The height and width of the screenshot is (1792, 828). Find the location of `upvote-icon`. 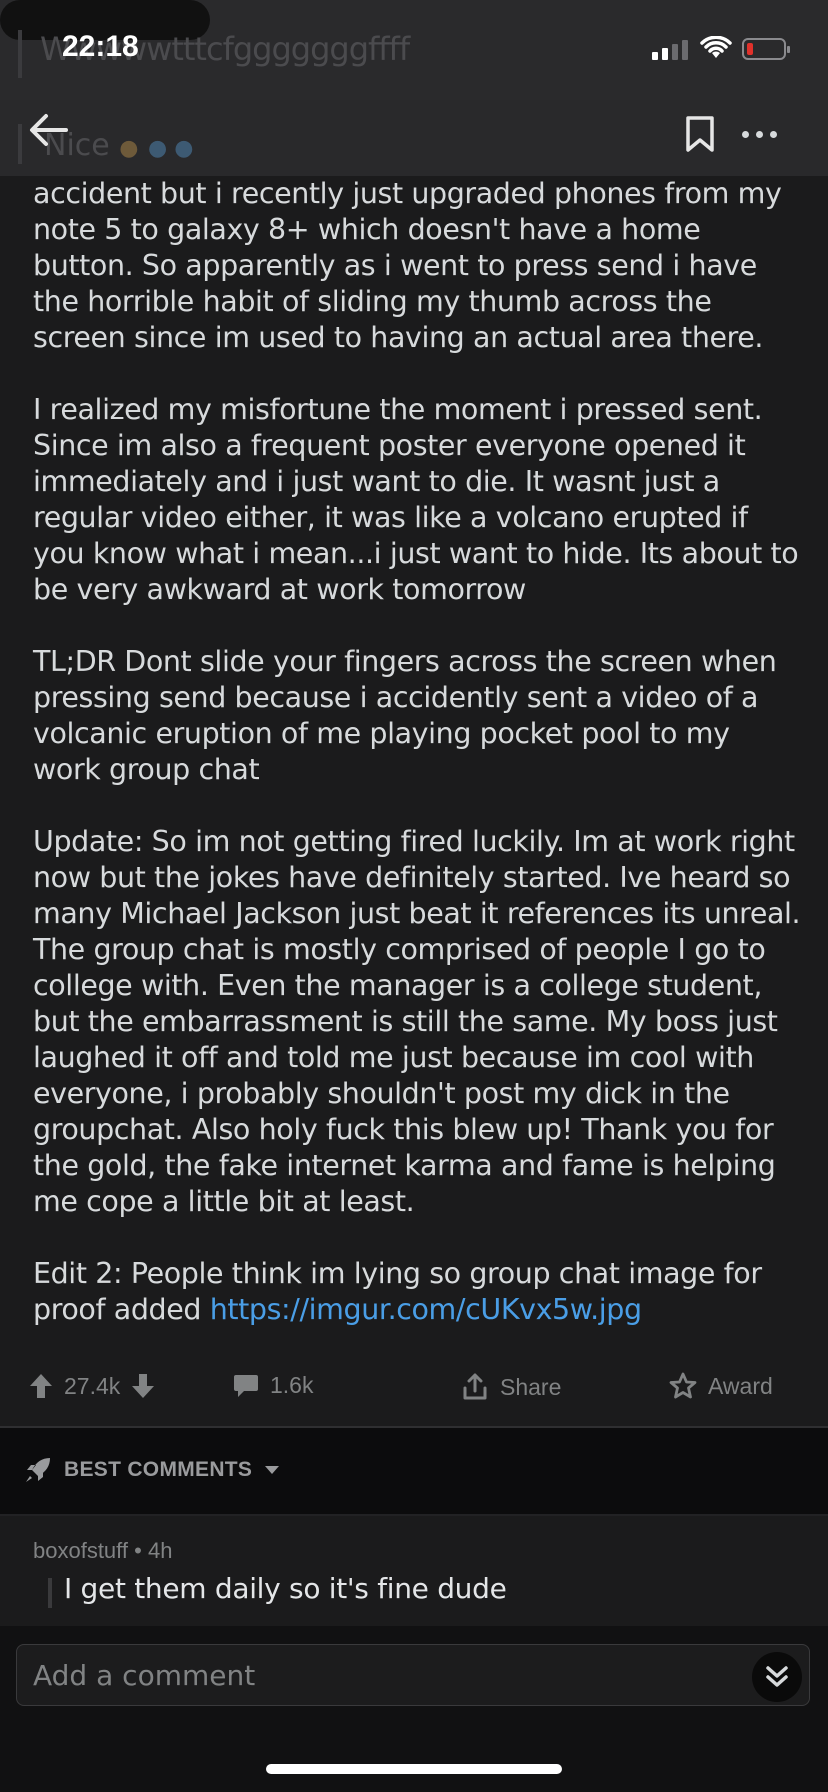

upvote-icon is located at coordinates (41, 1386).